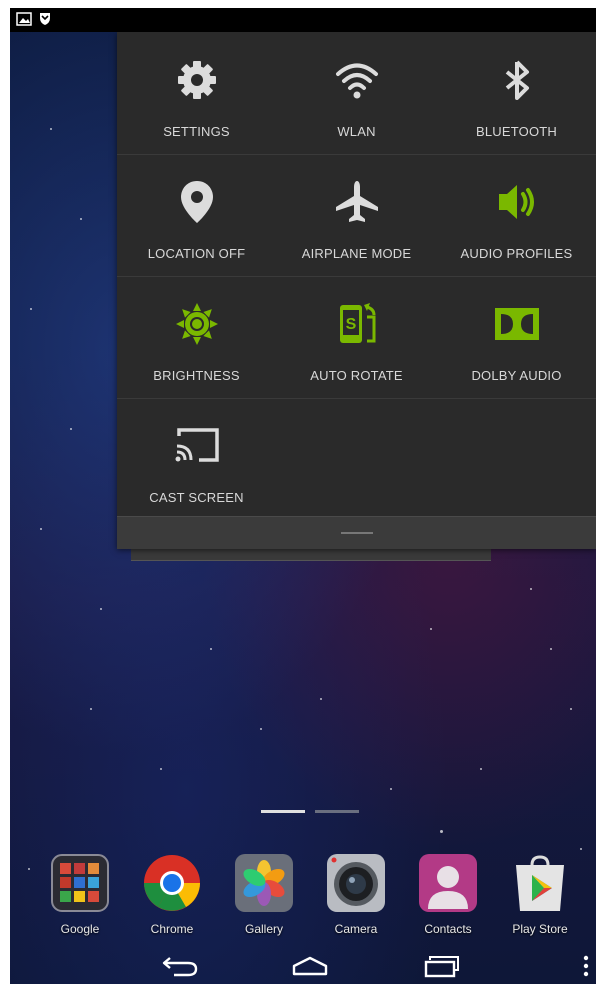  Describe the element at coordinates (263, 929) in the screenshot. I see `app-label: Gallery` at that location.